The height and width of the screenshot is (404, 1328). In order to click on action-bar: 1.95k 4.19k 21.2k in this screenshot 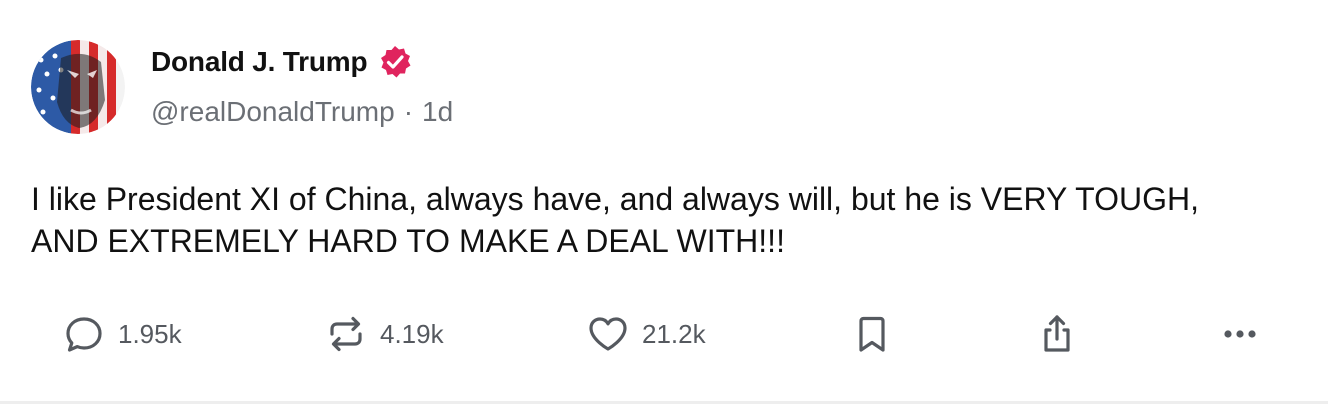, I will do `click(664, 334)`.